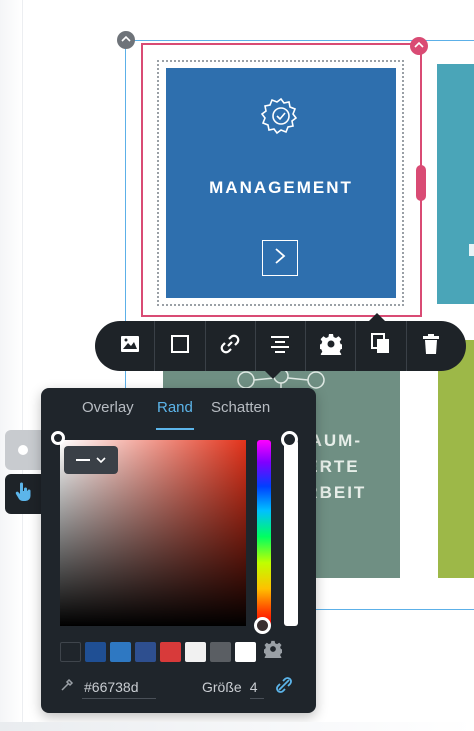  I want to click on settings-button, so click(331, 346).